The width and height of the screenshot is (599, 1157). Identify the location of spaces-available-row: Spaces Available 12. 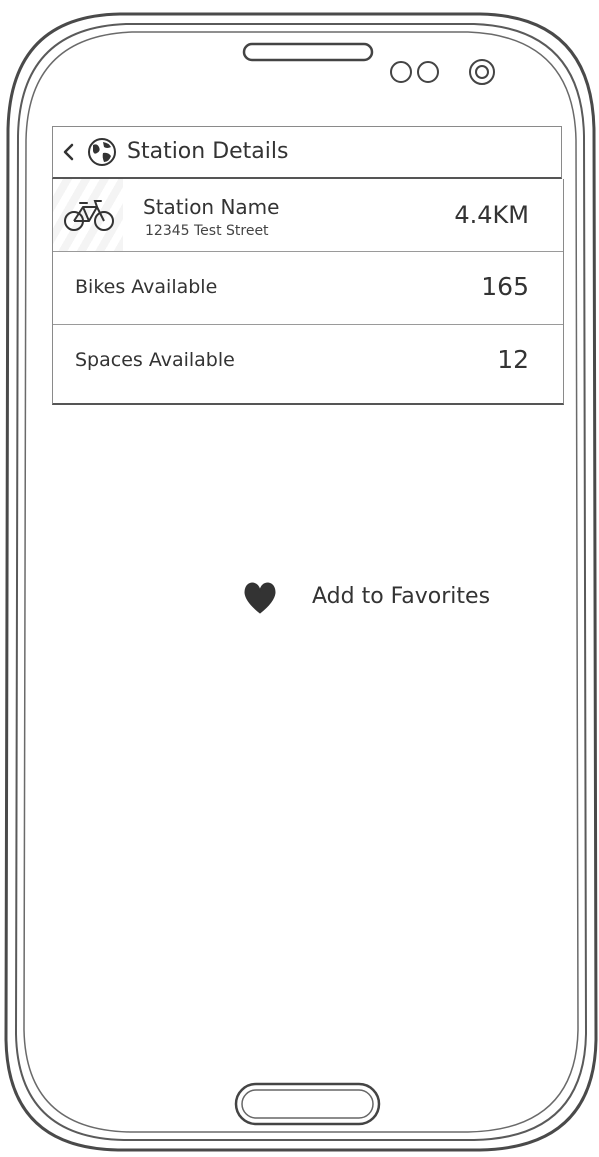
(308, 364).